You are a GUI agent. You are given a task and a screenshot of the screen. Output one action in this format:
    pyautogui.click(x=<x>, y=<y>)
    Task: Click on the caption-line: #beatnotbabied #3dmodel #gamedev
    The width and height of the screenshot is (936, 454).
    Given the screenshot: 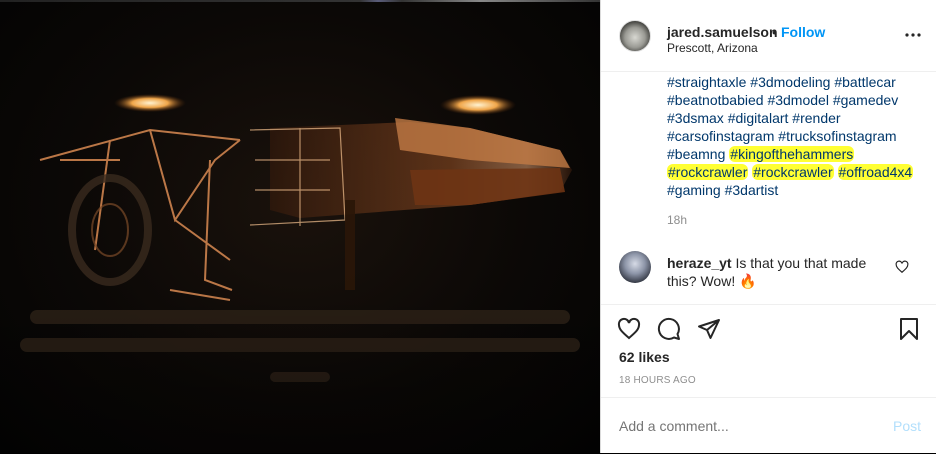 What is the action you would take?
    pyautogui.click(x=792, y=100)
    